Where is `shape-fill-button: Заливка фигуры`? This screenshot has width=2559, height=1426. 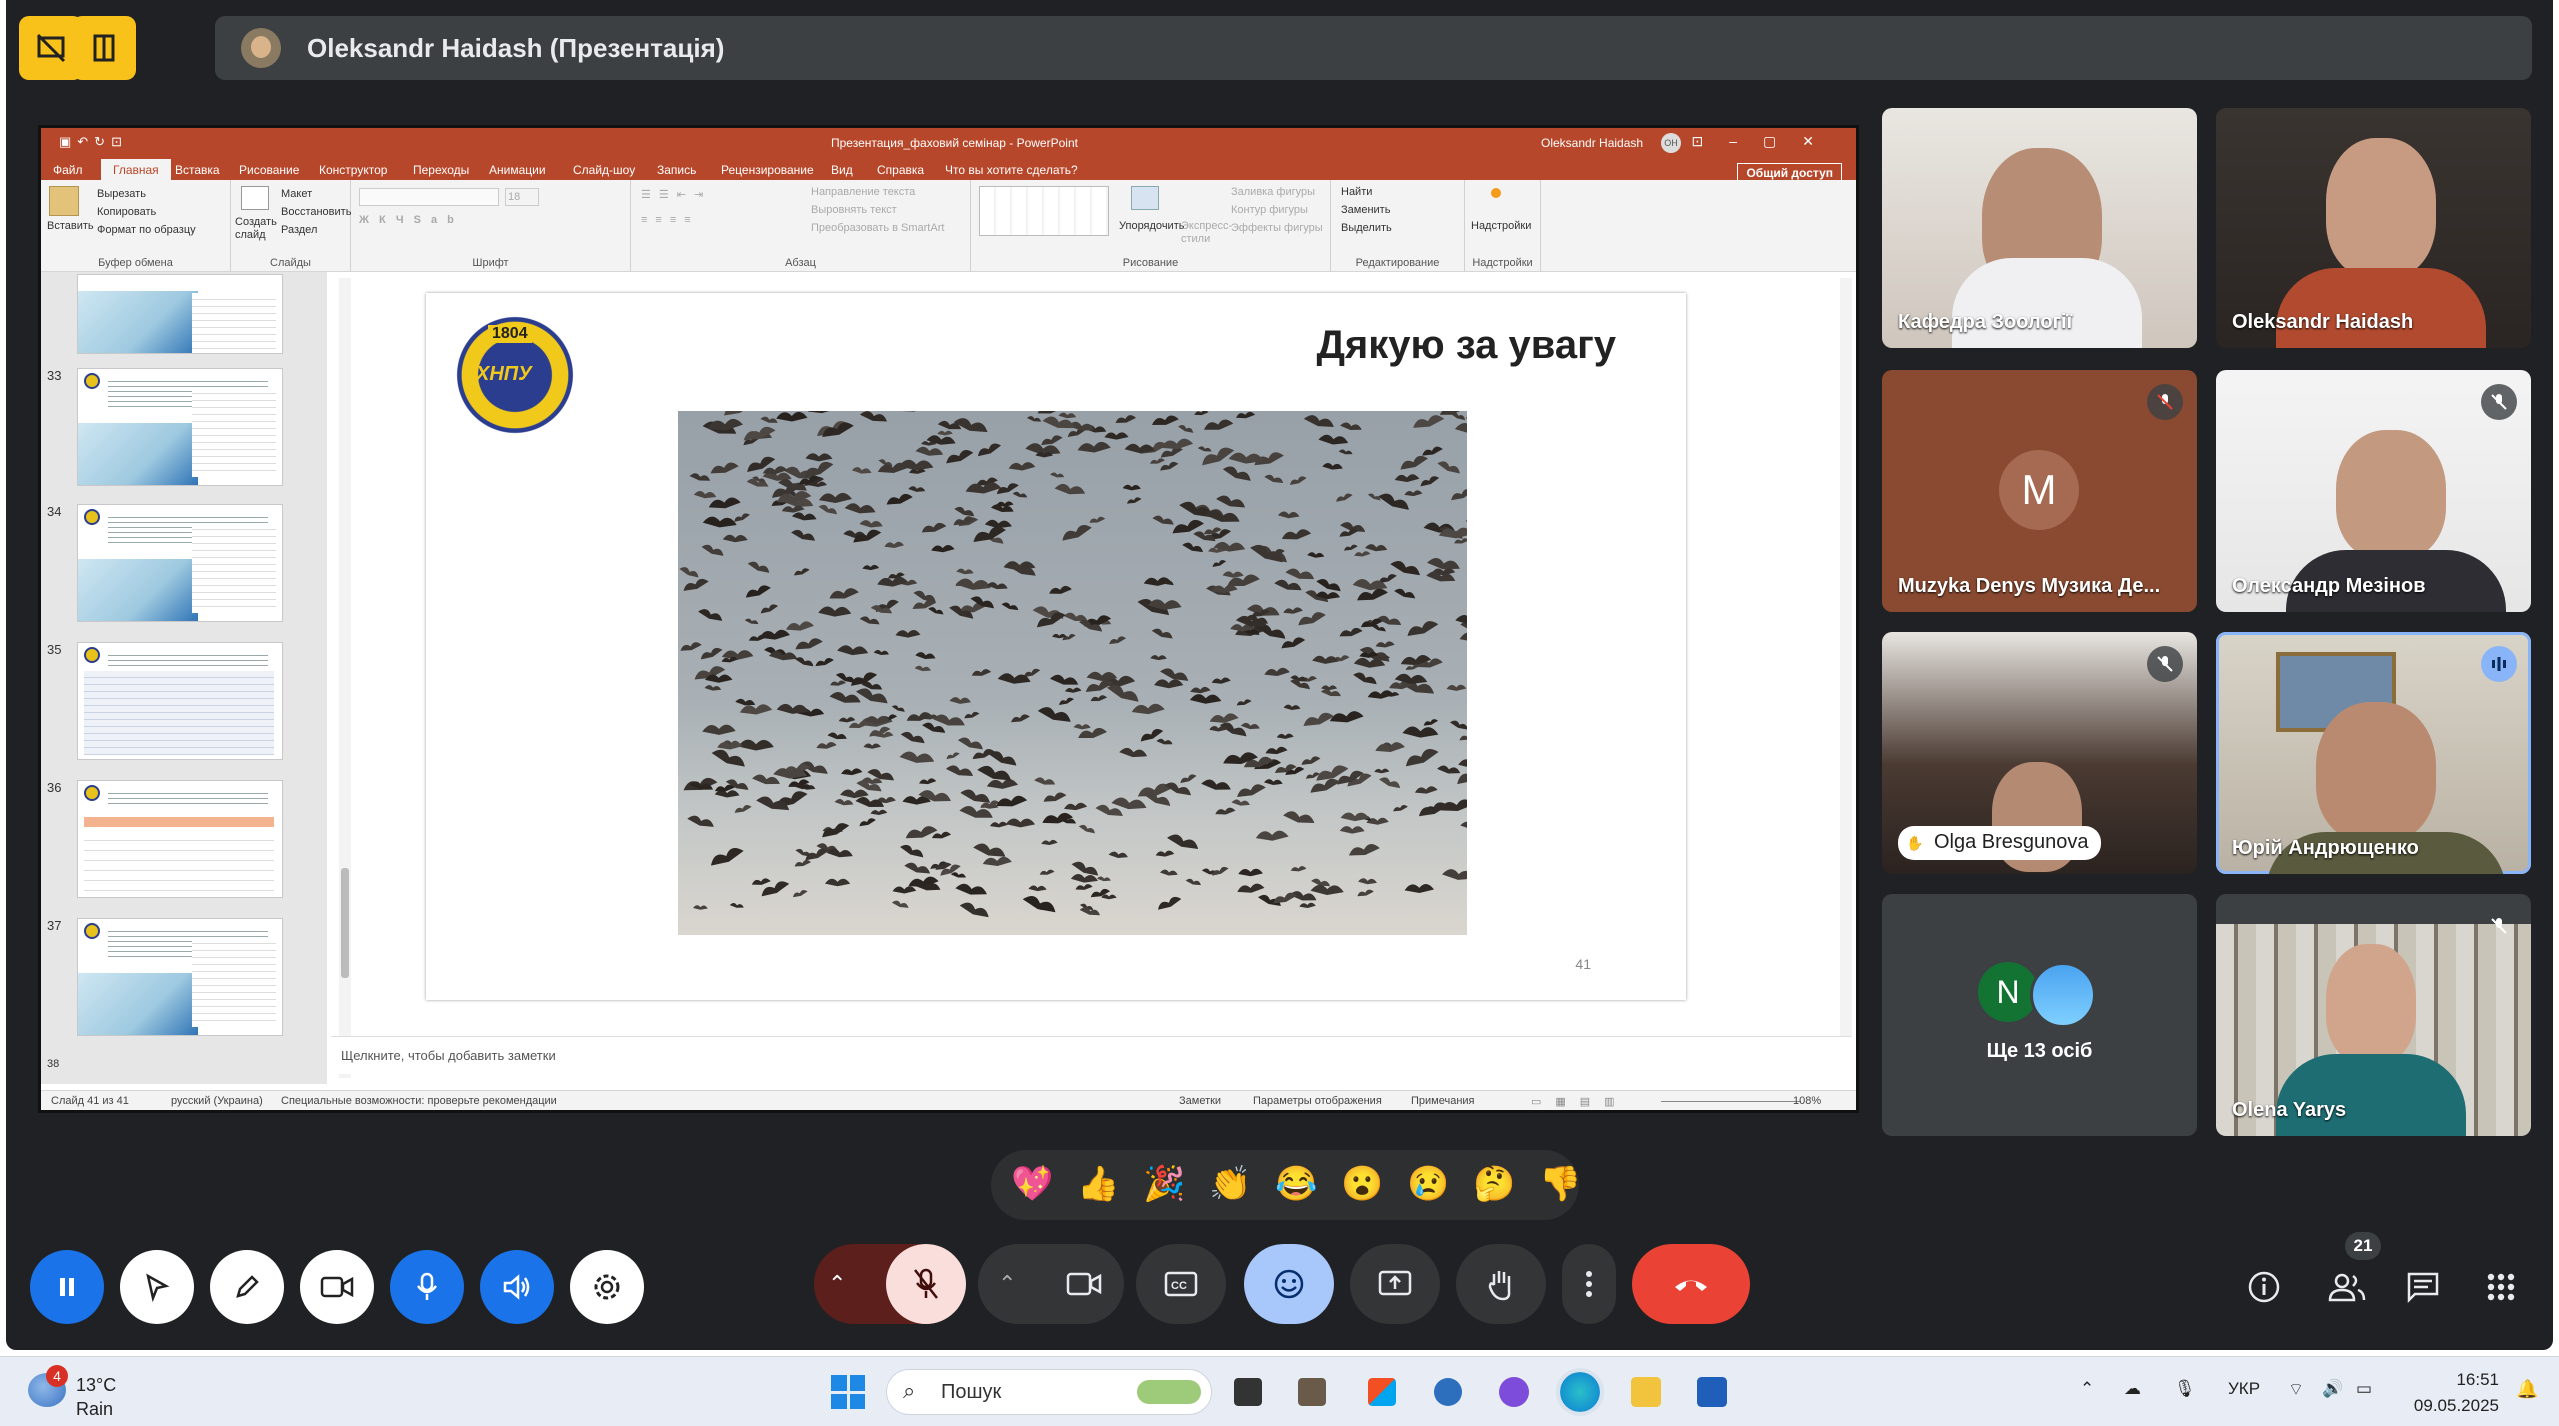 shape-fill-button: Заливка фигуры is located at coordinates (1273, 192).